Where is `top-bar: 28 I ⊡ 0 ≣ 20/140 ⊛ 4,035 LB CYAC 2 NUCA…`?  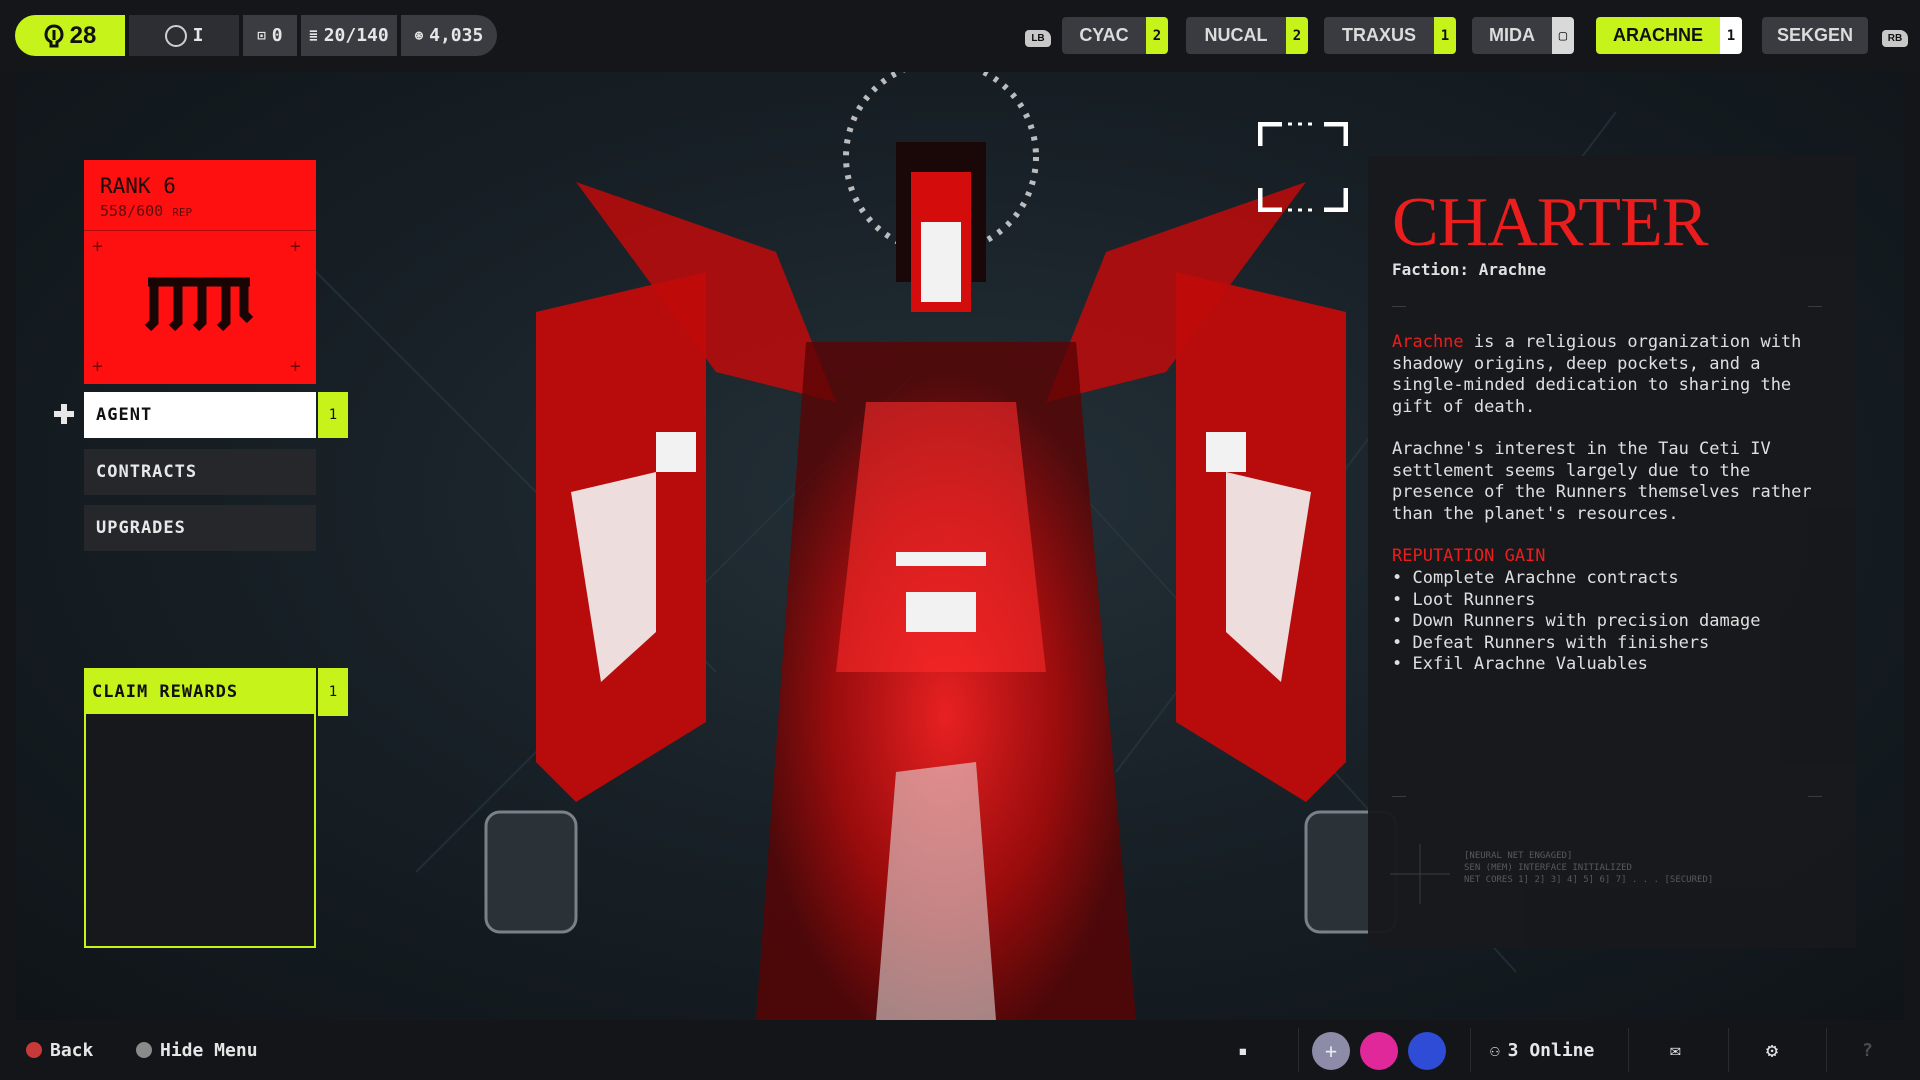
top-bar: 28 I ⊡ 0 ≣ 20/140 ⊛ 4,035 LB CYAC 2 NUCA… is located at coordinates (960, 36).